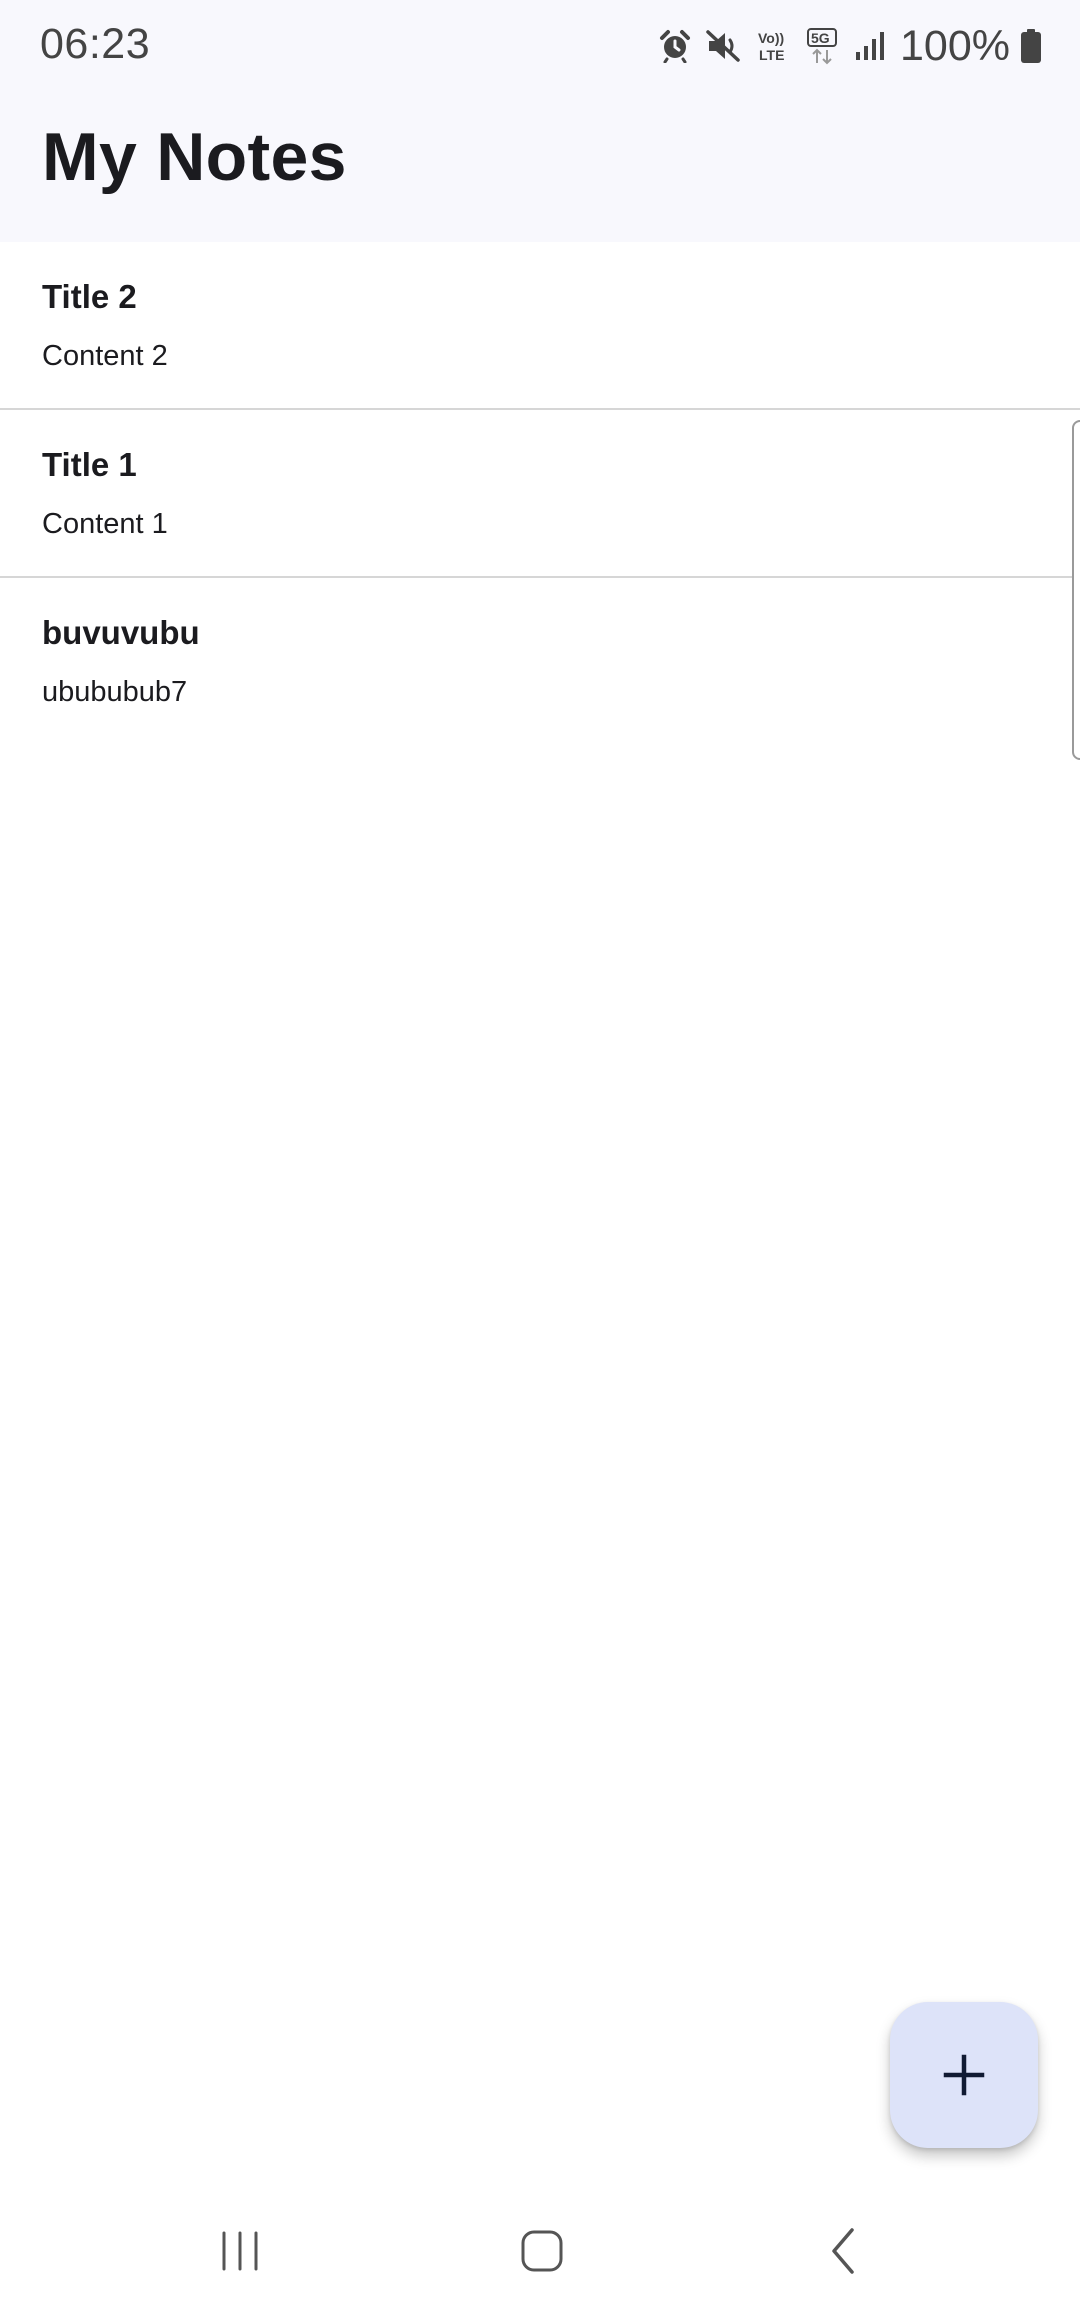 Image resolution: width=1080 pixels, height=2316 pixels. I want to click on battery-percentage: 100%, so click(955, 45).